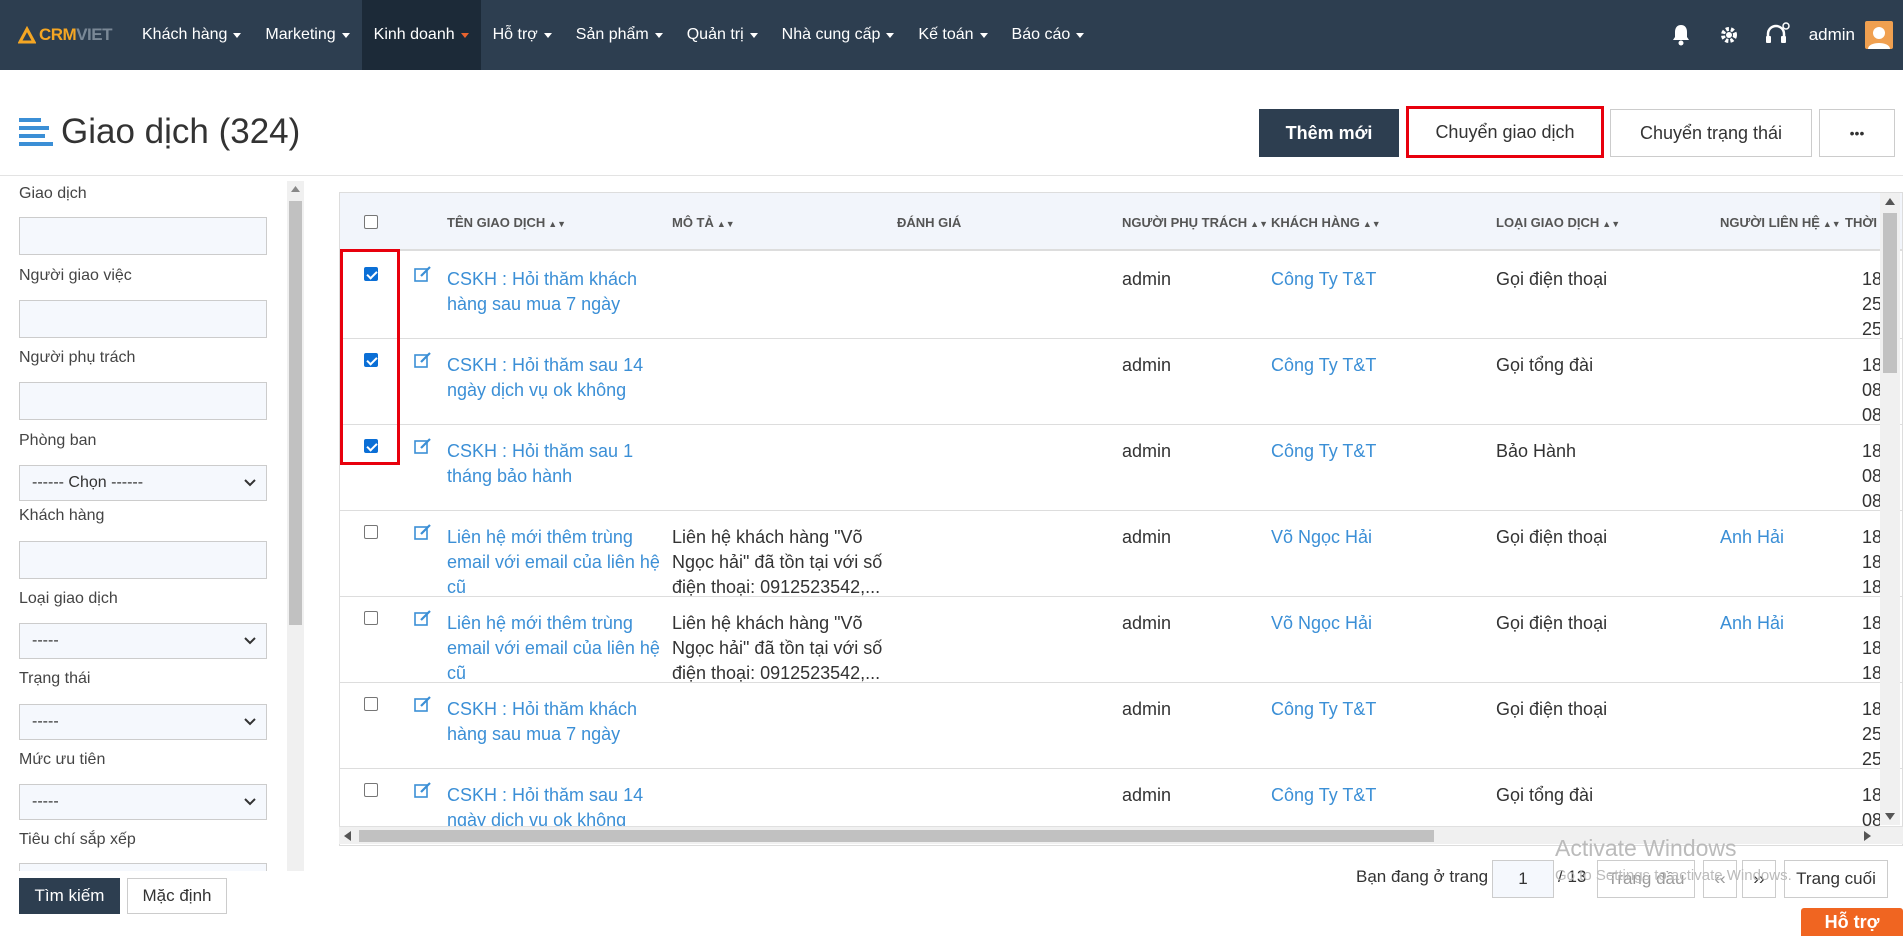  Describe the element at coordinates (69, 896) in the screenshot. I see `search-button: Tìm kiếm` at that location.